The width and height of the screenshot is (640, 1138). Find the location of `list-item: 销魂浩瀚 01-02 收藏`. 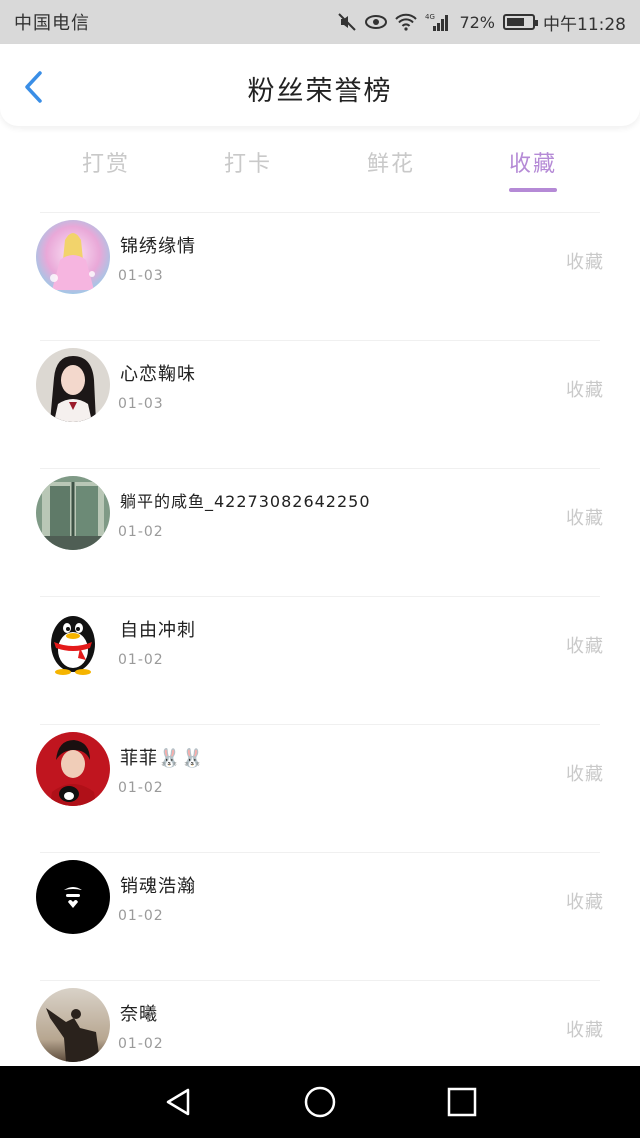

list-item: 销魂浩瀚 01-02 收藏 is located at coordinates (320, 916).